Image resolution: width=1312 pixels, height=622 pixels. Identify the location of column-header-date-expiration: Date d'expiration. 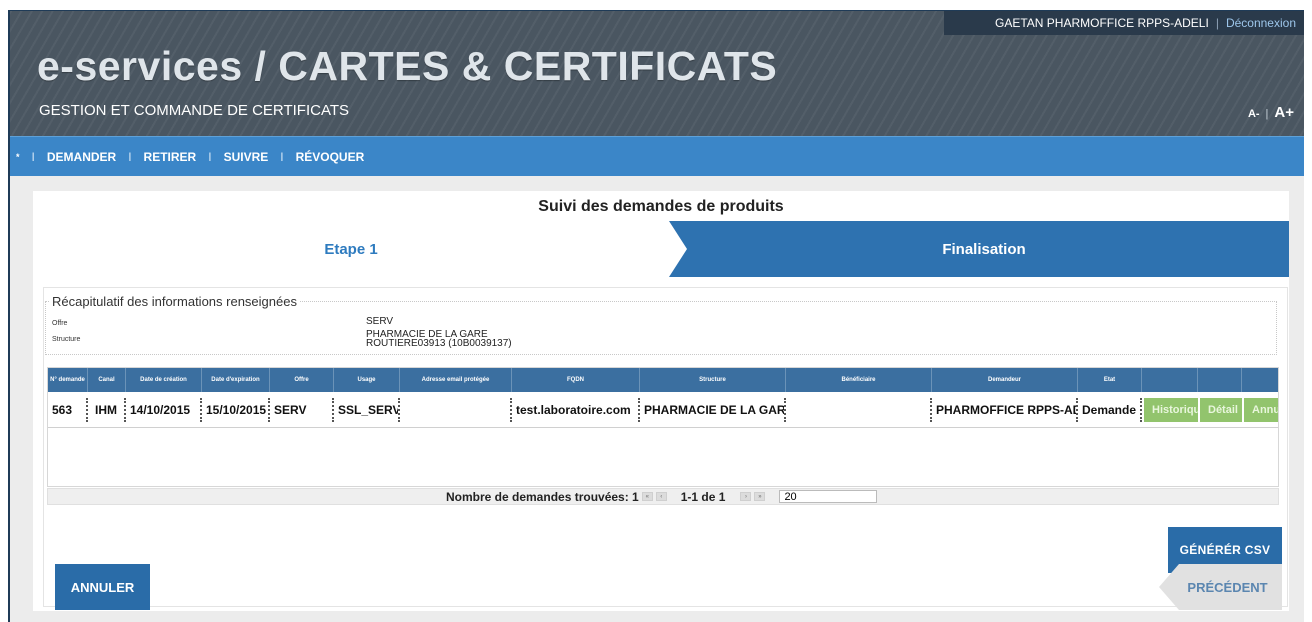
(236, 380).